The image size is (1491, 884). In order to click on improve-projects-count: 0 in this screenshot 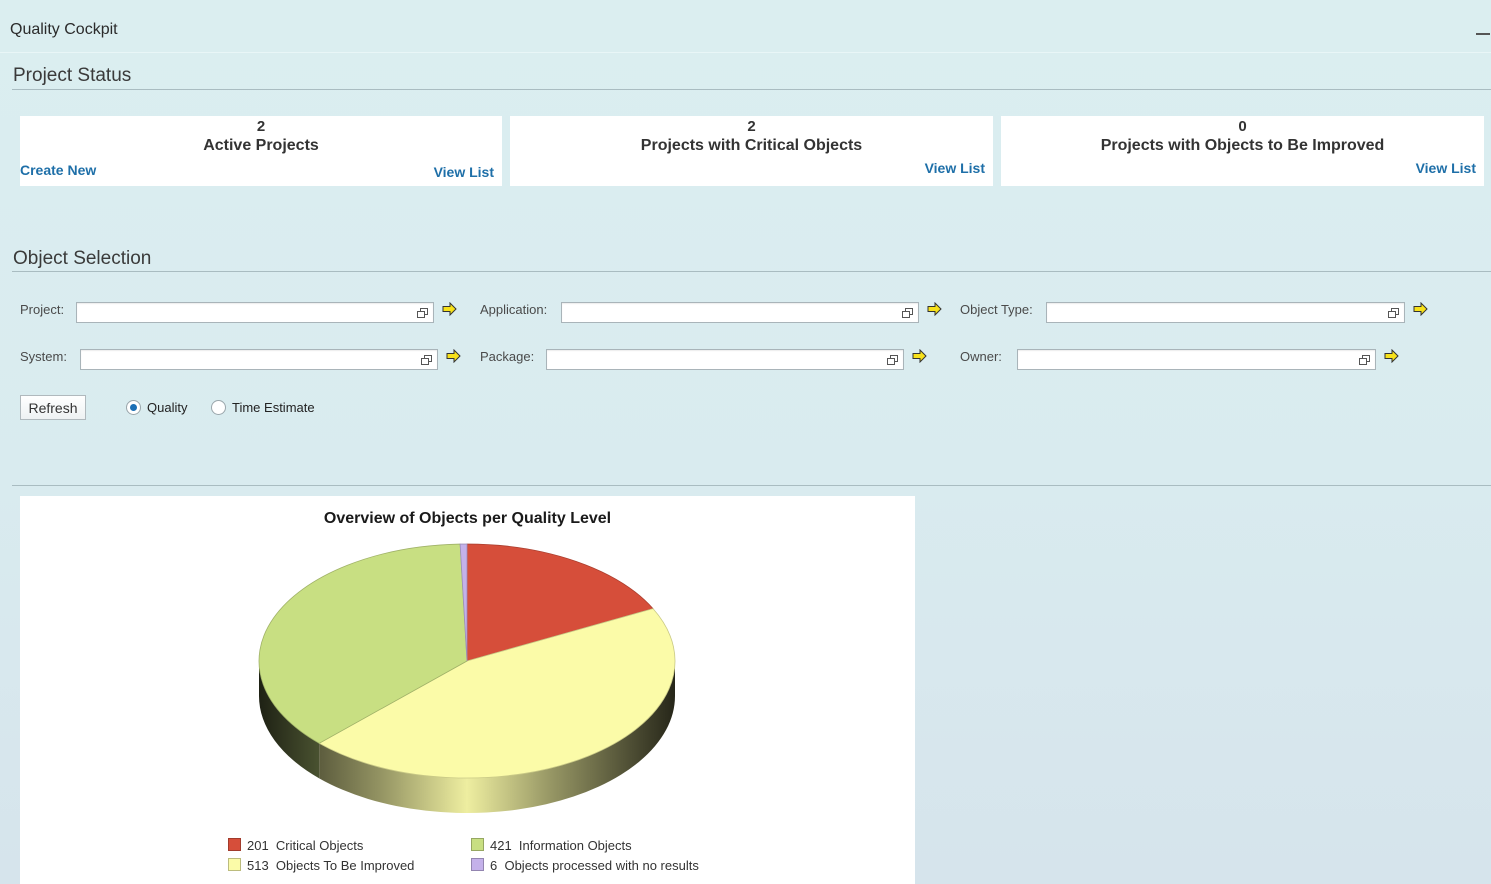, I will do `click(1242, 126)`.